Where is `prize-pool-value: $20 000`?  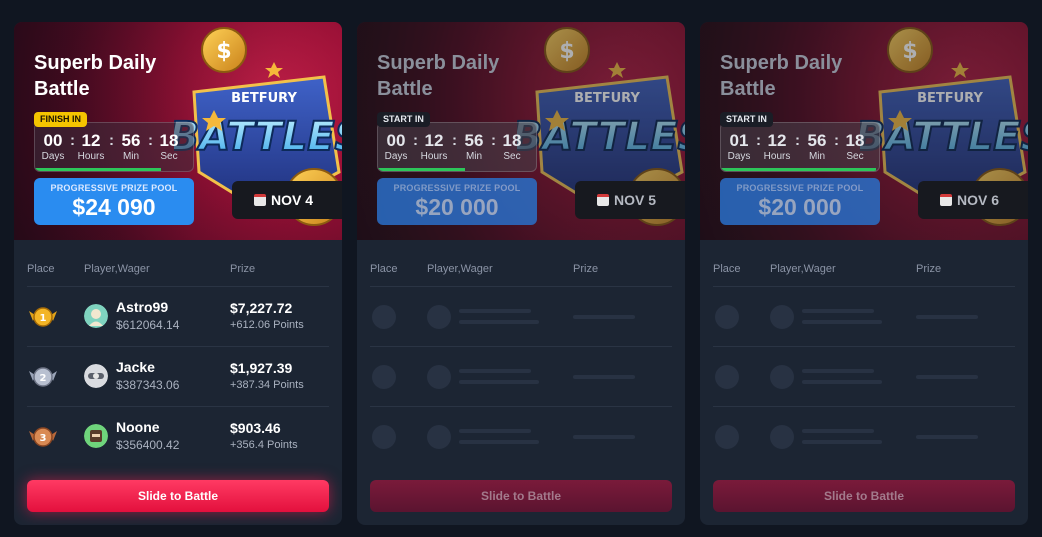
prize-pool-value: $20 000 is located at coordinates (457, 207).